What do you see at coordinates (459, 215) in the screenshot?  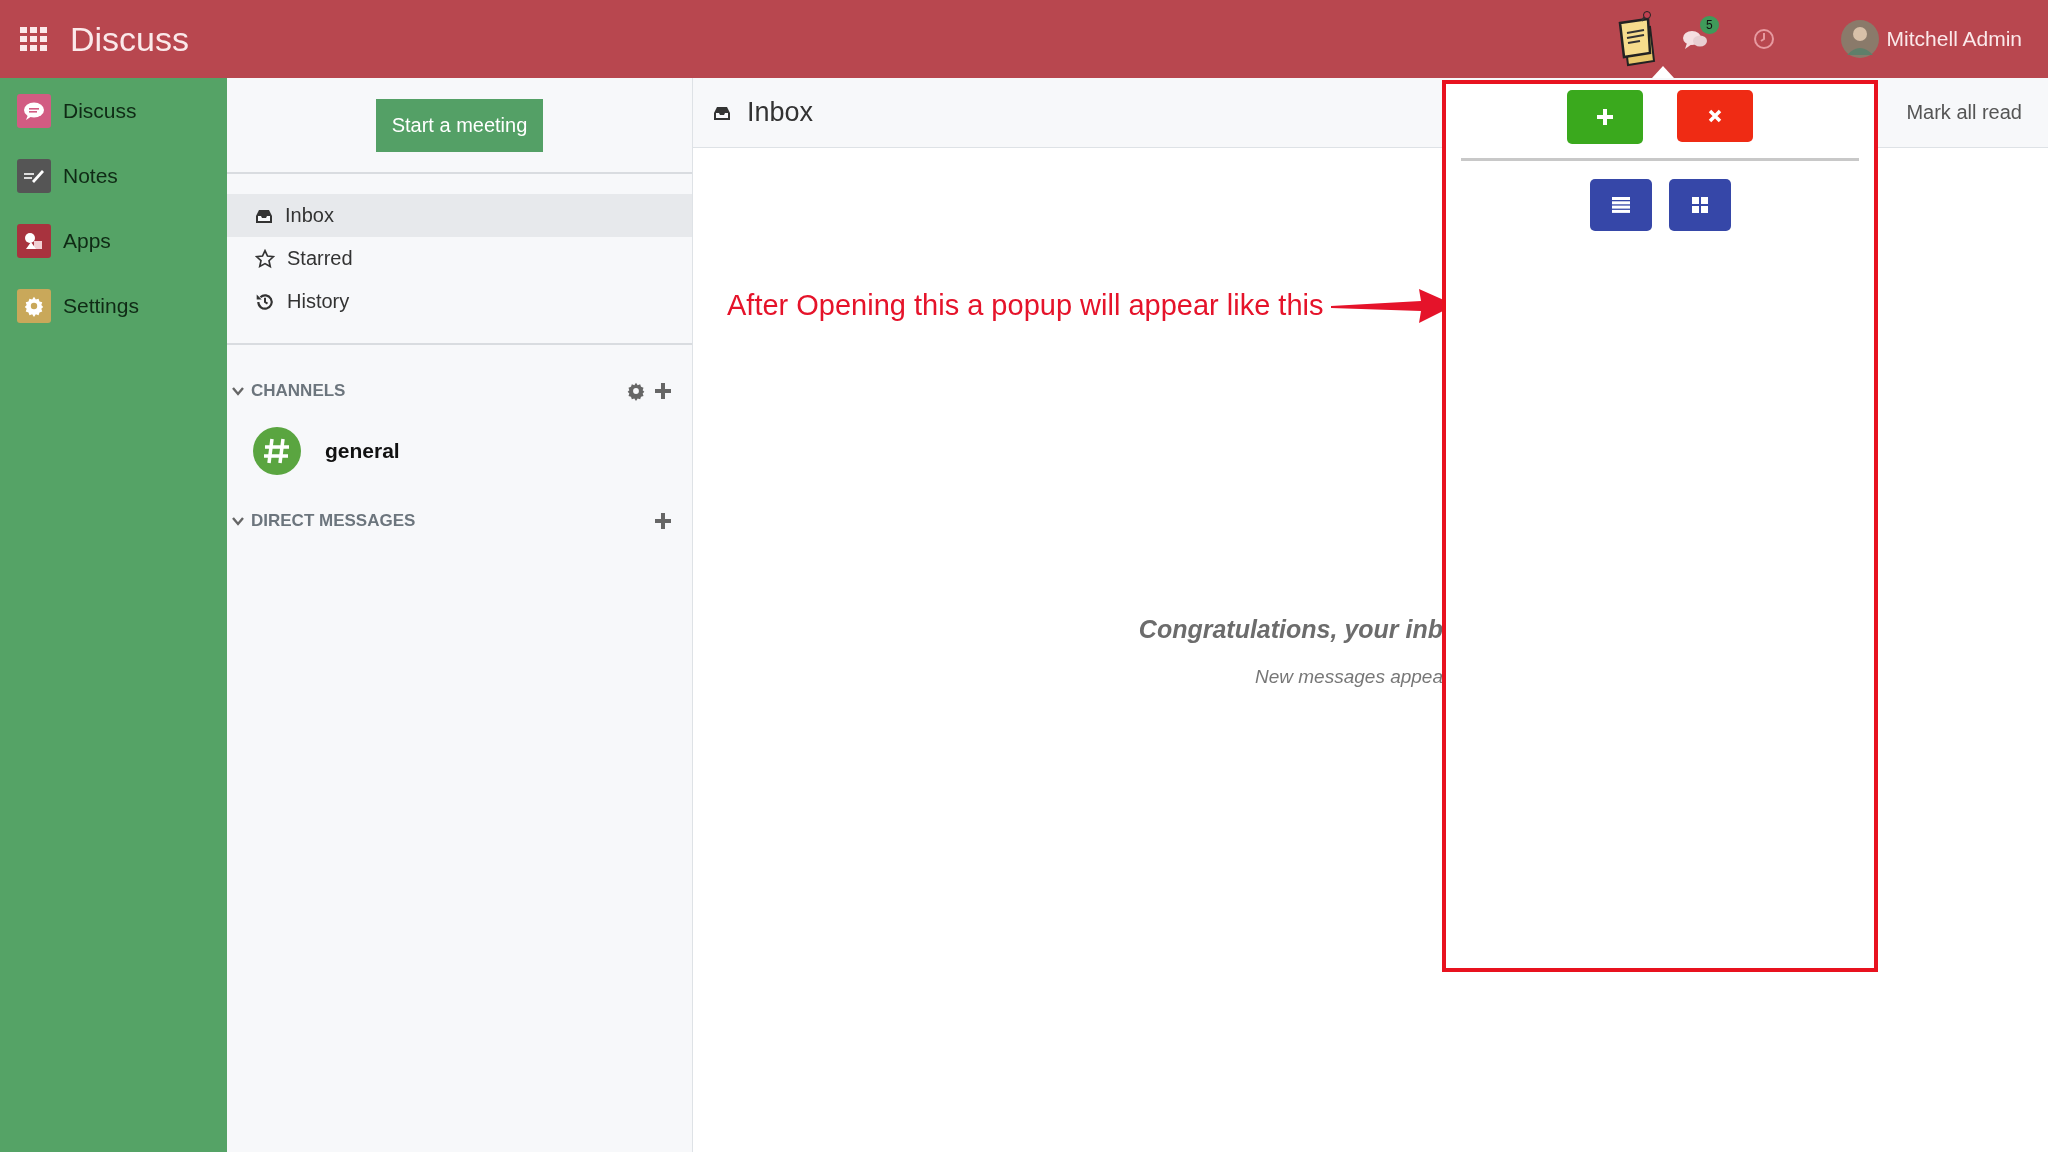 I see `mailbox-item: Inbox` at bounding box center [459, 215].